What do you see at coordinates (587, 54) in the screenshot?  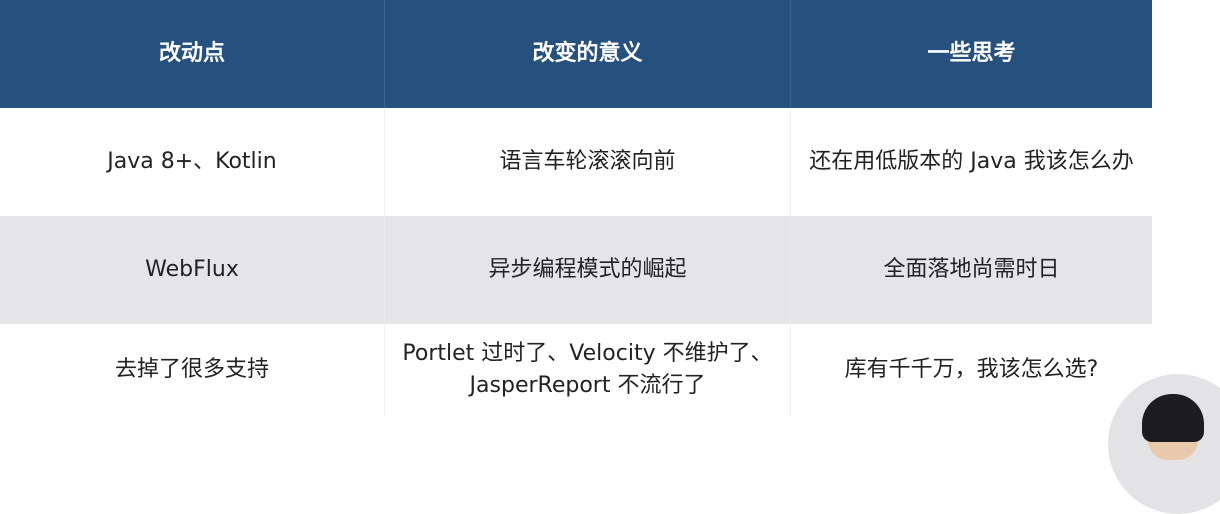 I see `header-meaning: 改变的意义` at bounding box center [587, 54].